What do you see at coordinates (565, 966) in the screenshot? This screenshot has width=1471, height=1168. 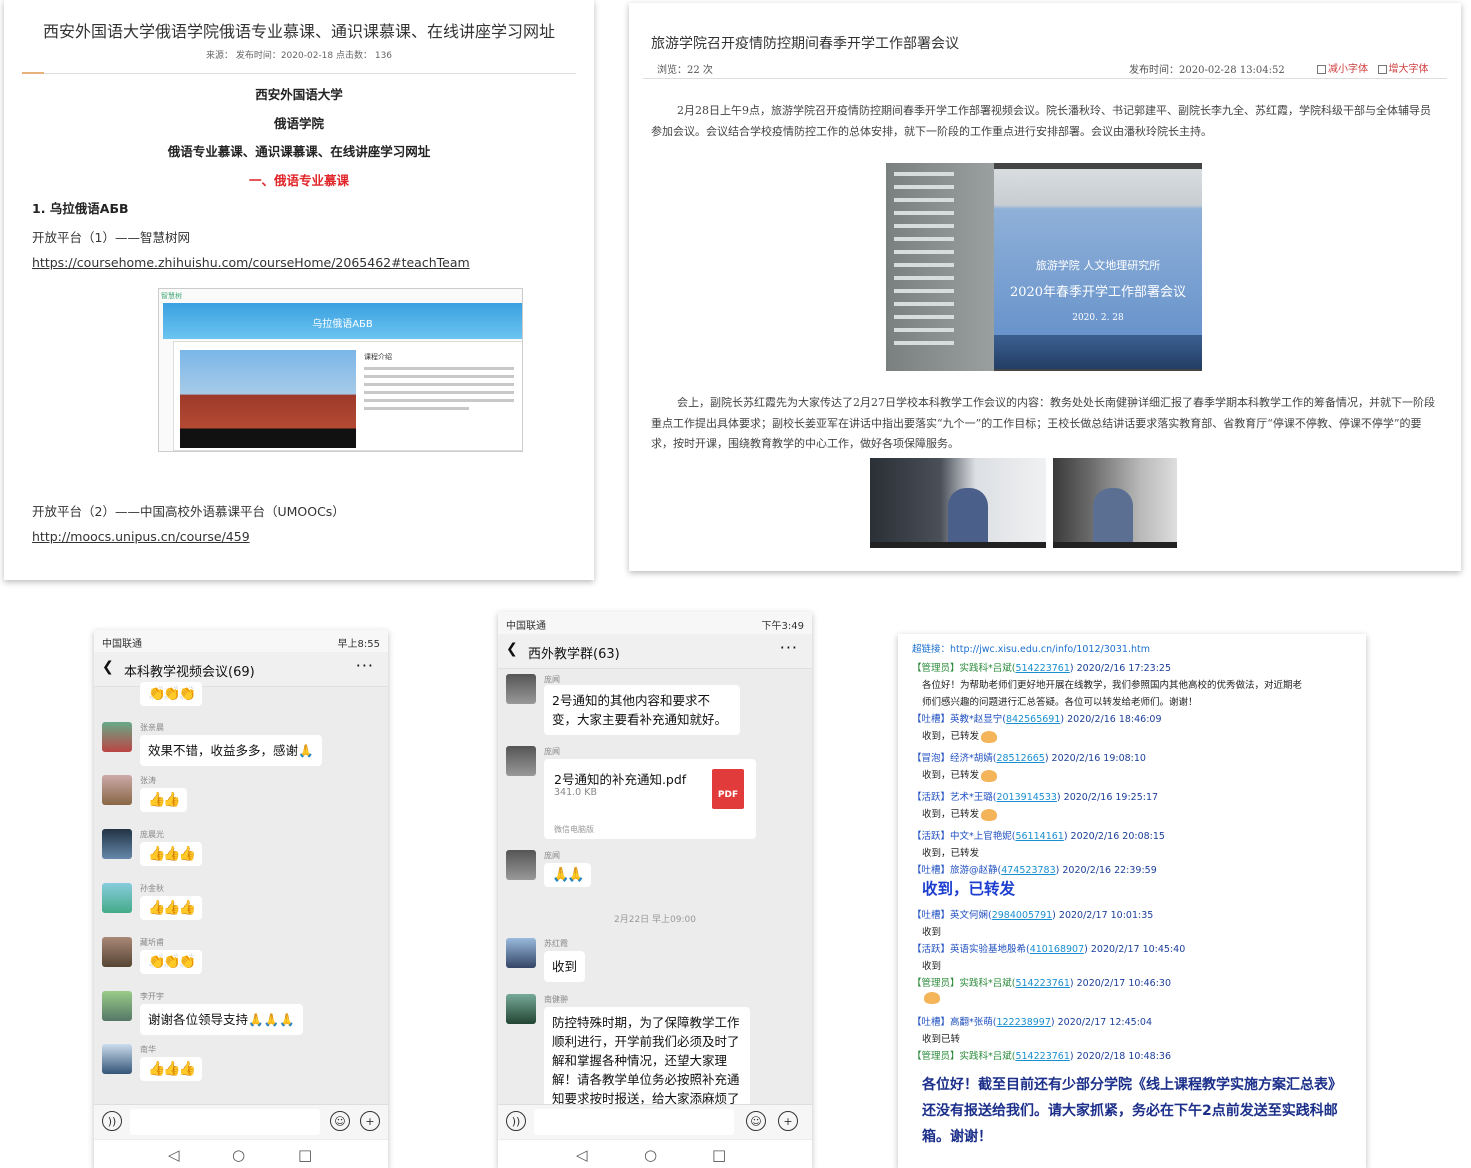 I see `message-bubble: 收到` at bounding box center [565, 966].